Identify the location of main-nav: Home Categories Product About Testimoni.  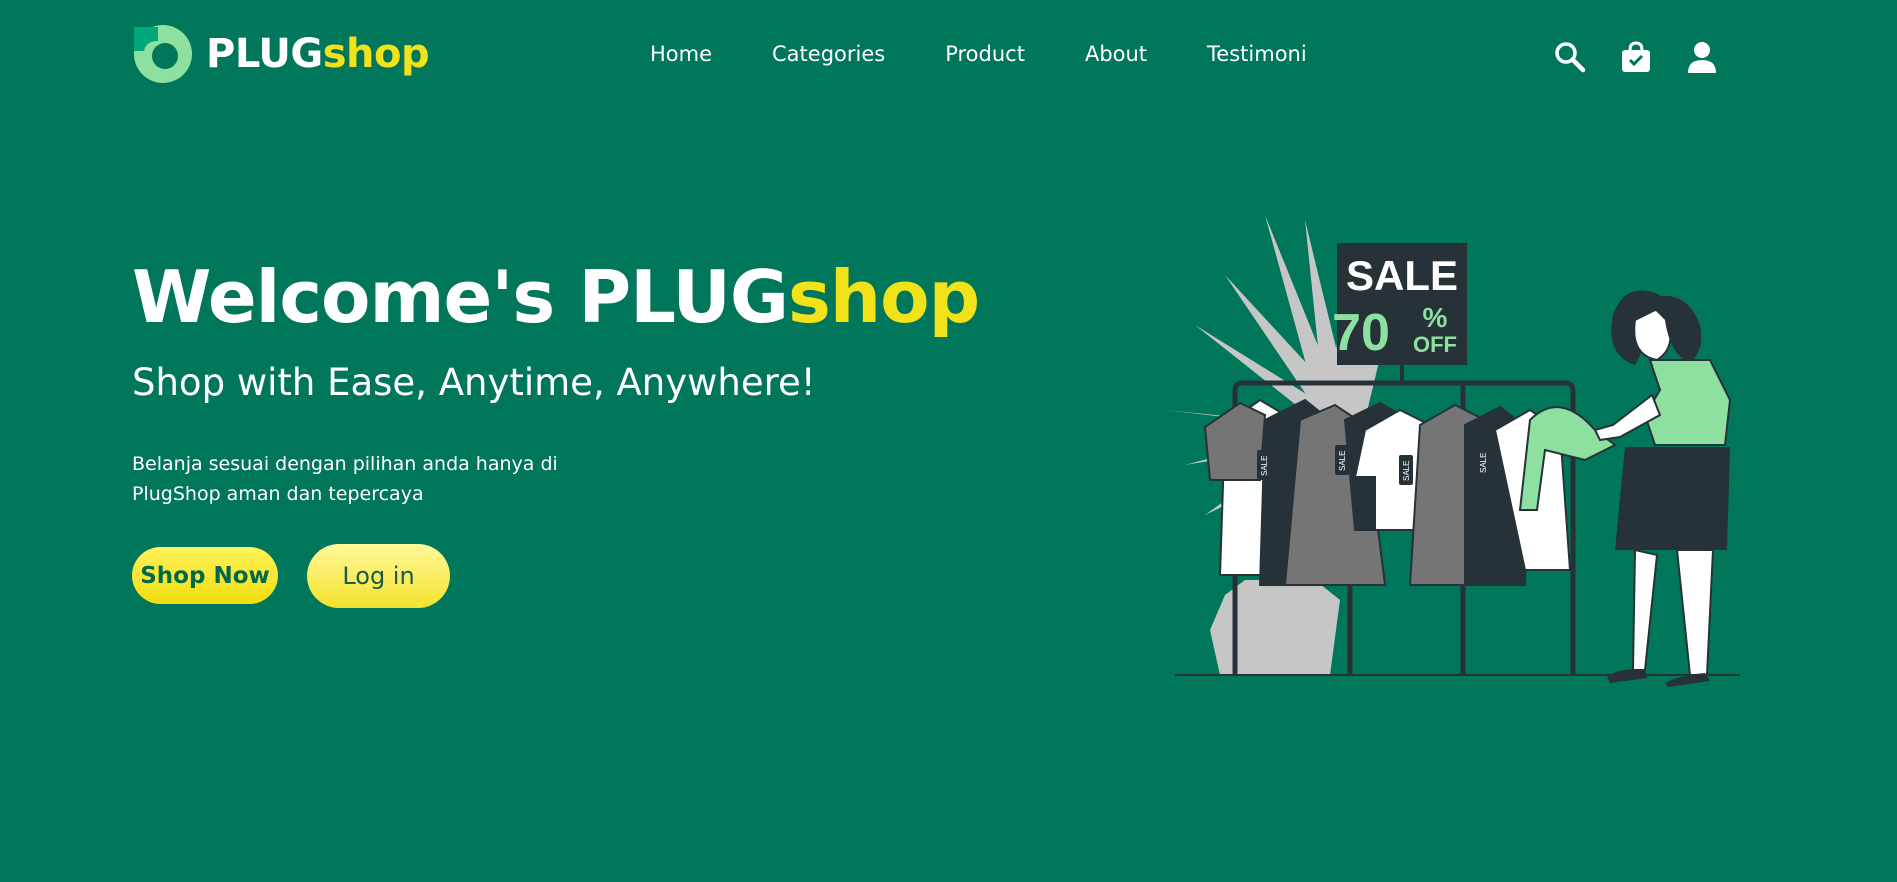
(1008, 54).